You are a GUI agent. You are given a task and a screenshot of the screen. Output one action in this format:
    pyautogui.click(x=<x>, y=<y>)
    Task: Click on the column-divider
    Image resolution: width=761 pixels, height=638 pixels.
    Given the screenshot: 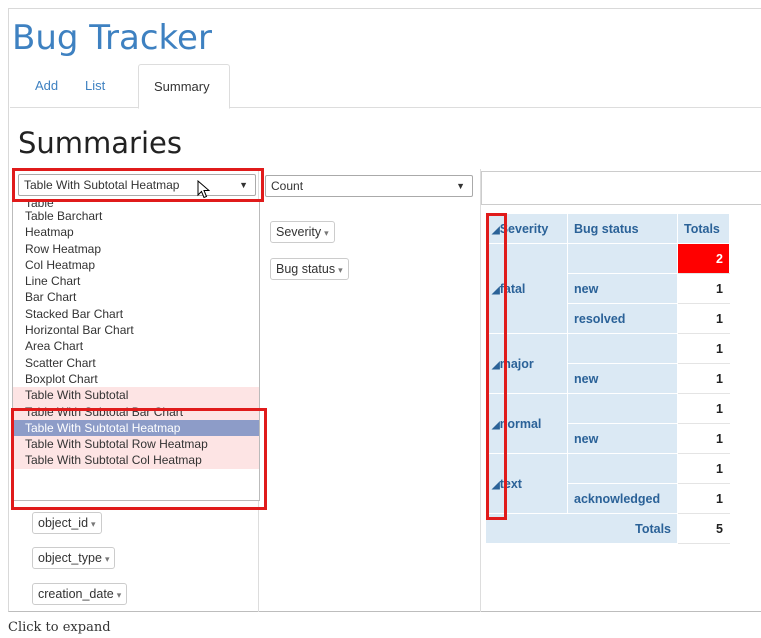 What is the action you would take?
    pyautogui.click(x=480, y=390)
    